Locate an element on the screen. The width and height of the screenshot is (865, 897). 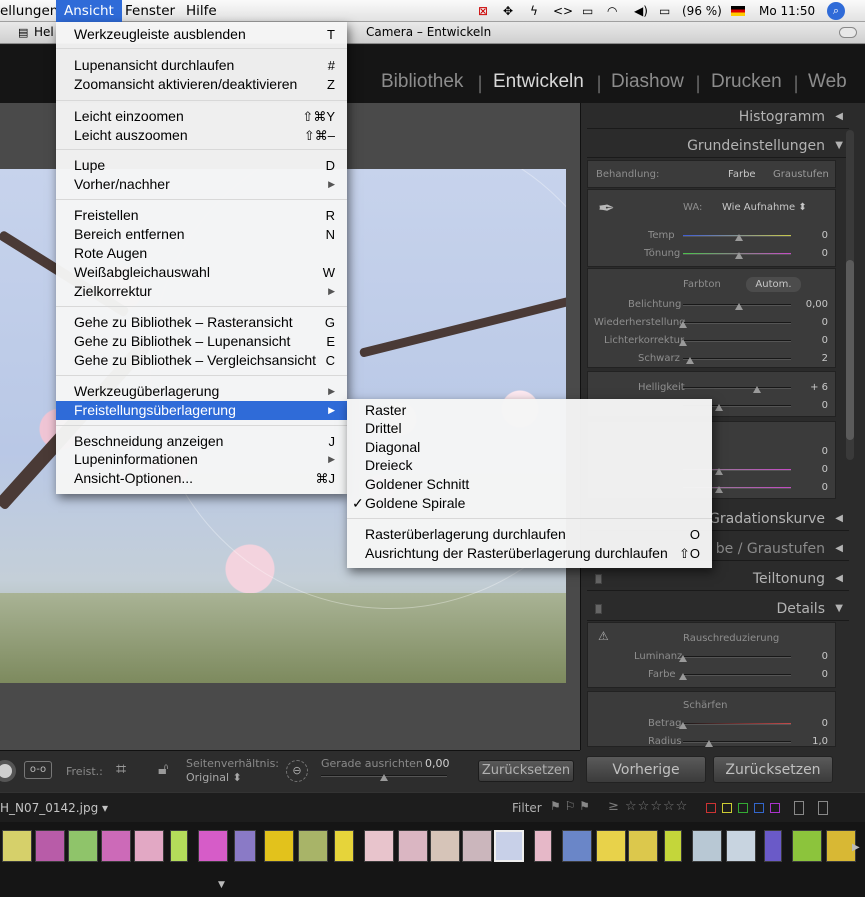
submenu-item-diagonal: Diagonal is located at coordinates (529, 447).